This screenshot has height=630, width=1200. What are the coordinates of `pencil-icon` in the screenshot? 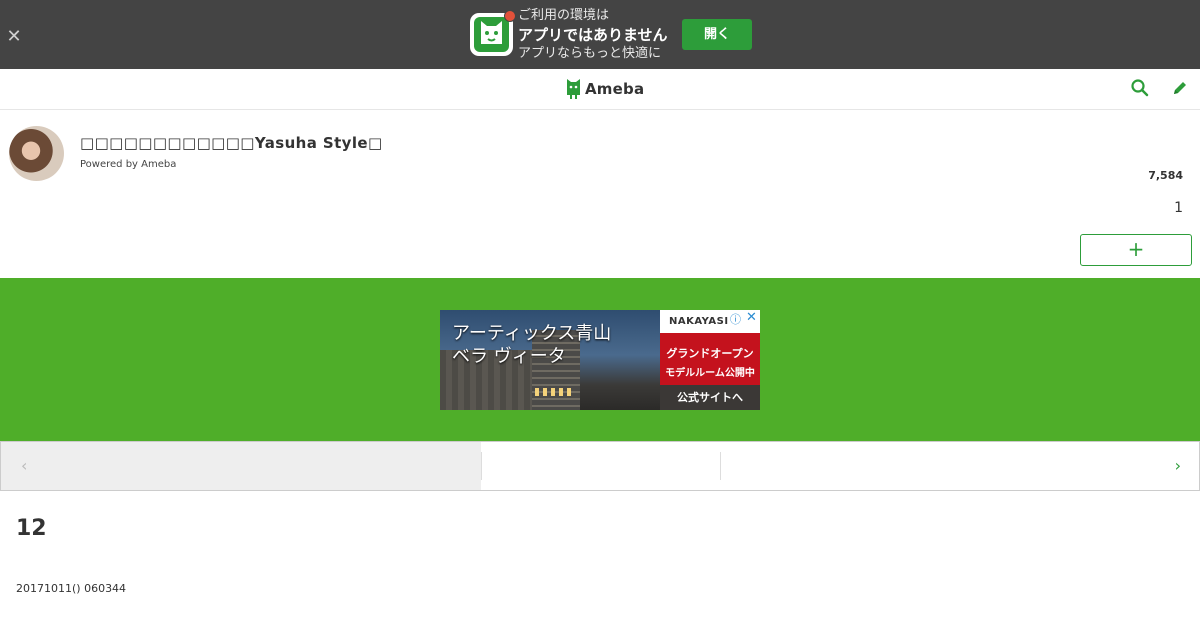 It's located at (1180, 88).